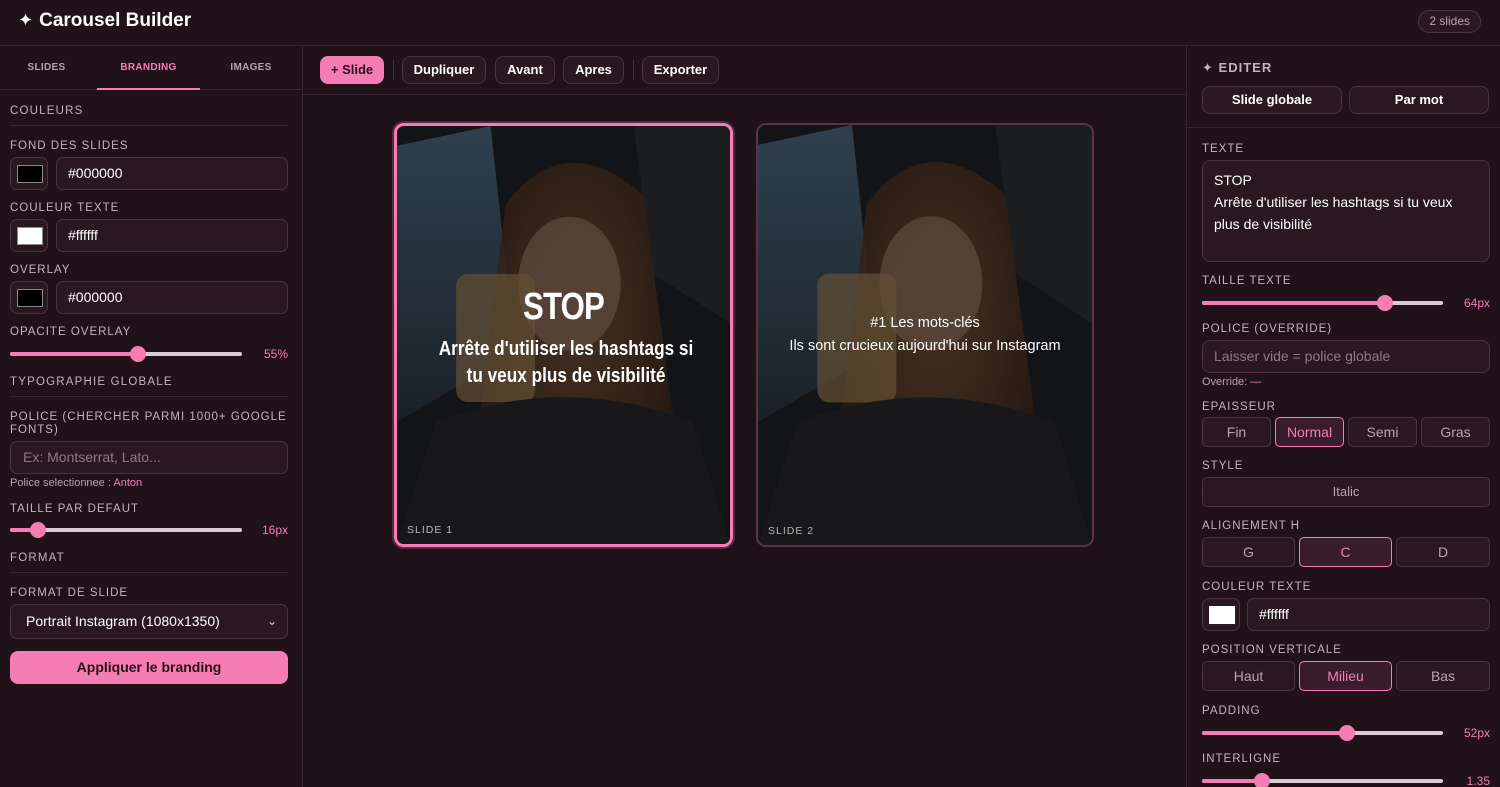 This screenshot has width=1500, height=787. What do you see at coordinates (1322, 733) in the screenshot?
I see `padding-slider` at bounding box center [1322, 733].